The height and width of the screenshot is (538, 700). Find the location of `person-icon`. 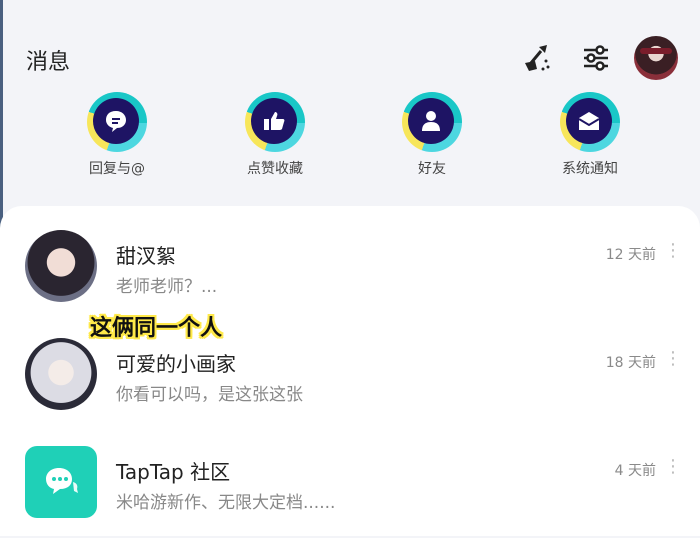

person-icon is located at coordinates (432, 122).